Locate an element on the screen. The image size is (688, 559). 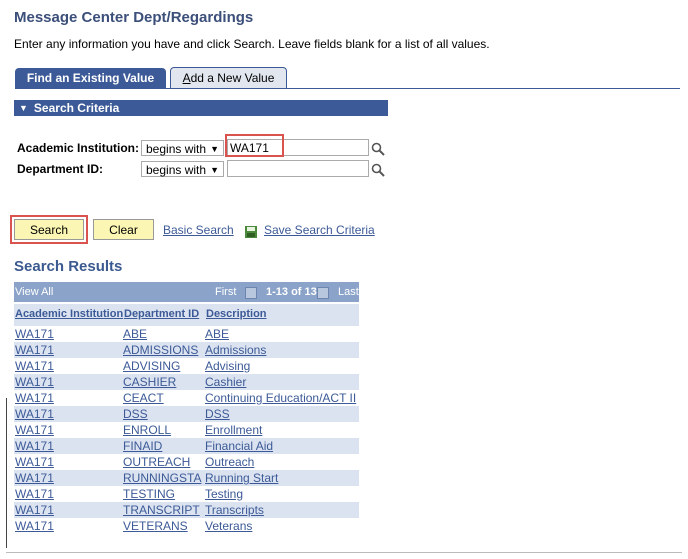
frame-bottom-edge is located at coordinates (344, 552).